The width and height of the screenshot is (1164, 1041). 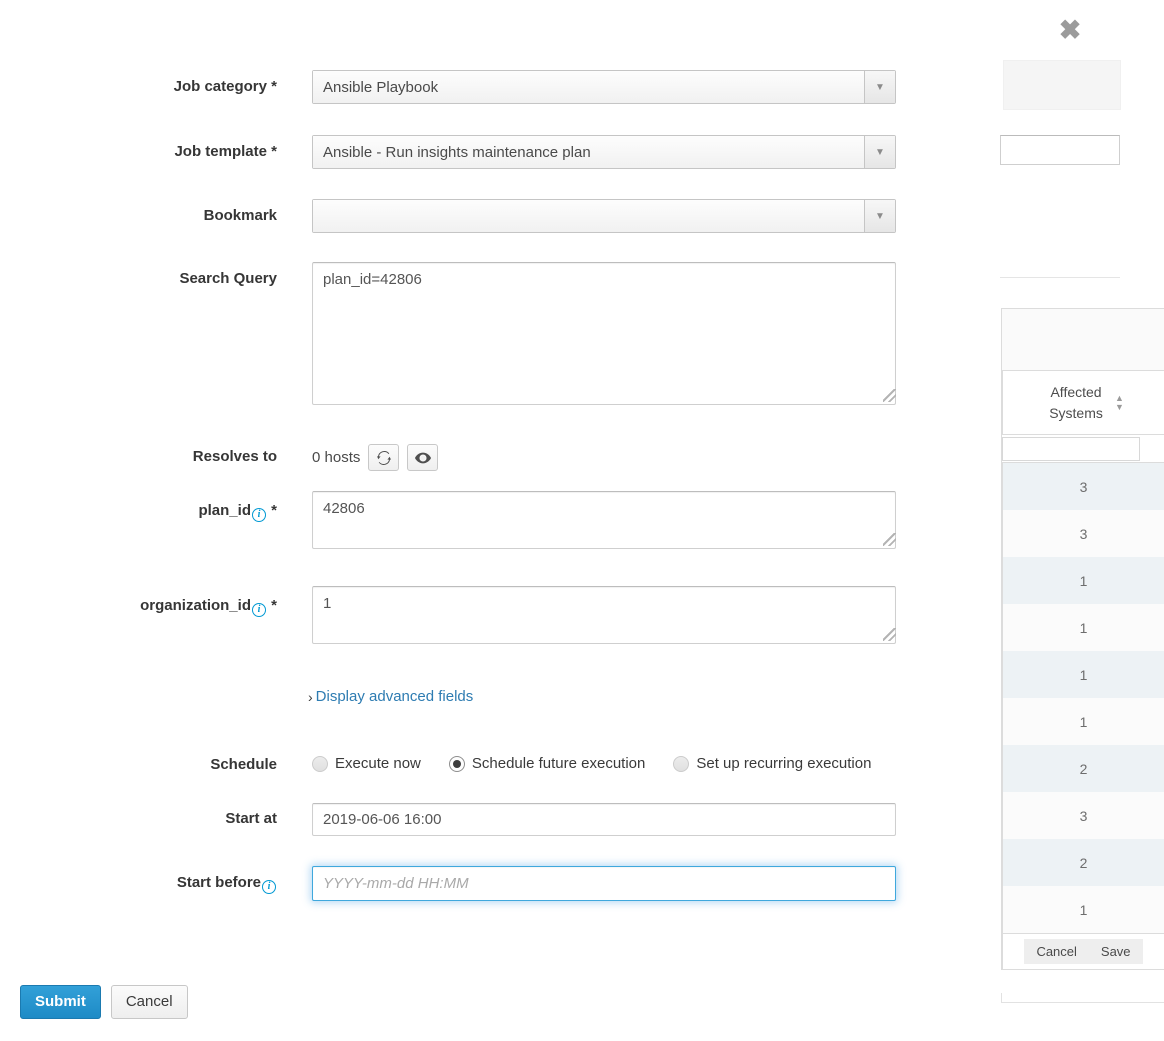 What do you see at coordinates (149, 1002) in the screenshot?
I see `cancel-button: Cancel` at bounding box center [149, 1002].